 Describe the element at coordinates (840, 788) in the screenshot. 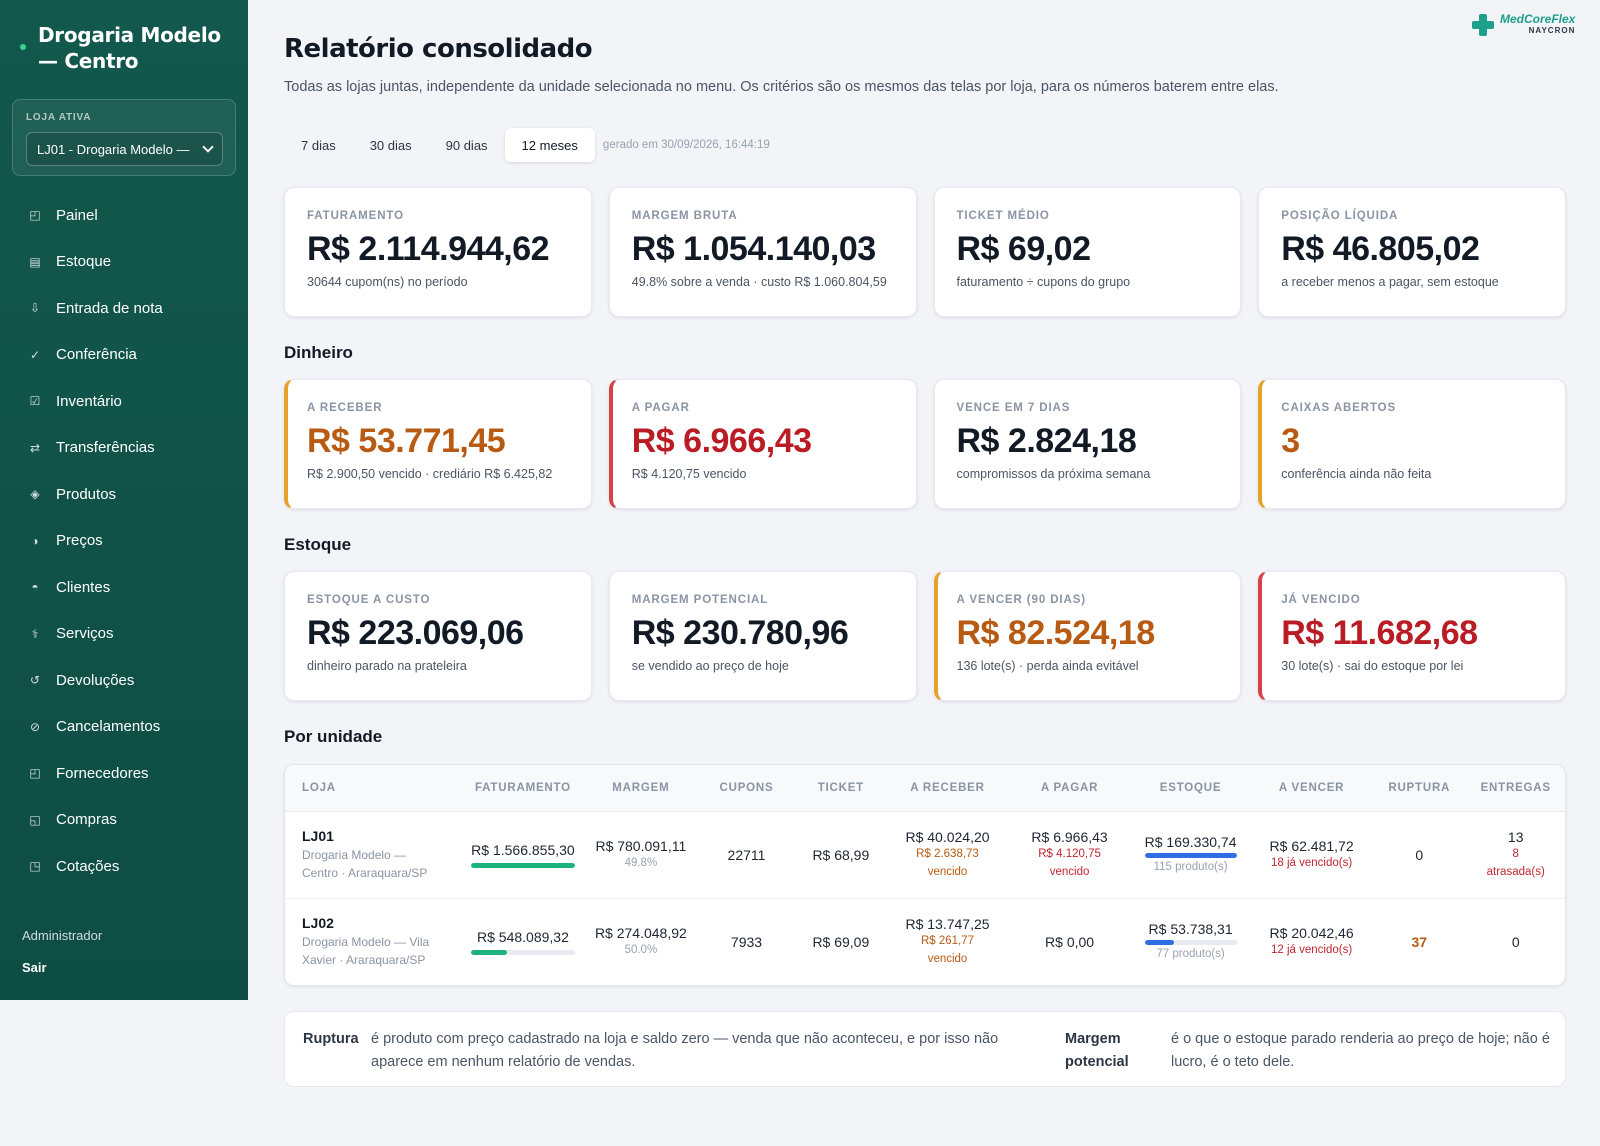

I see `col-header-ticket: TICKET` at that location.